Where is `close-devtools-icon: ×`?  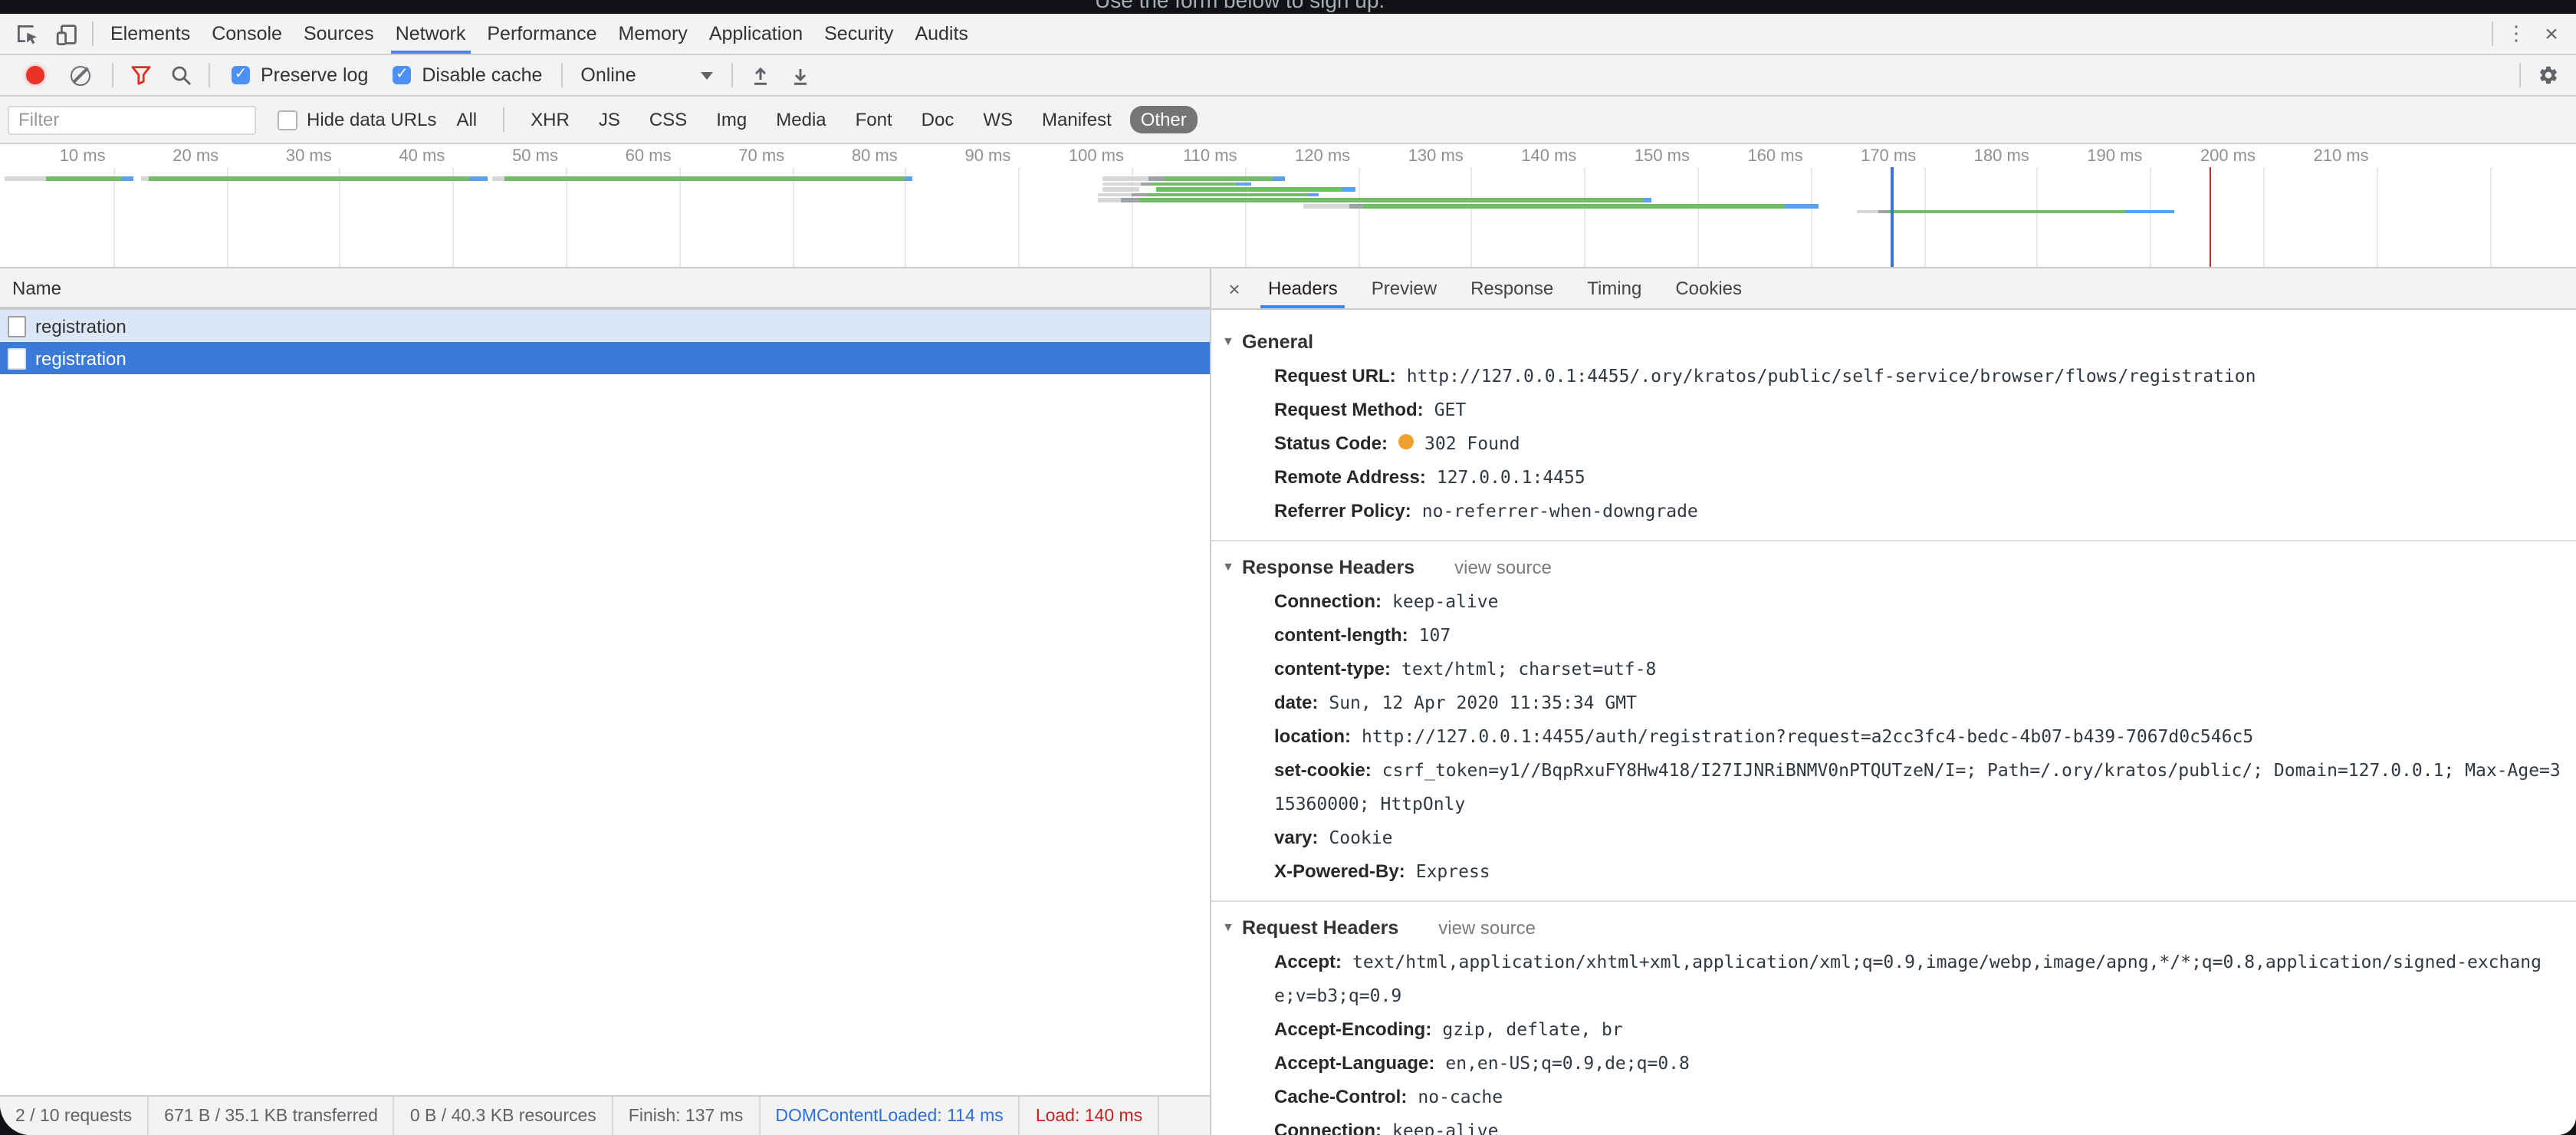 close-devtools-icon: × is located at coordinates (2551, 34).